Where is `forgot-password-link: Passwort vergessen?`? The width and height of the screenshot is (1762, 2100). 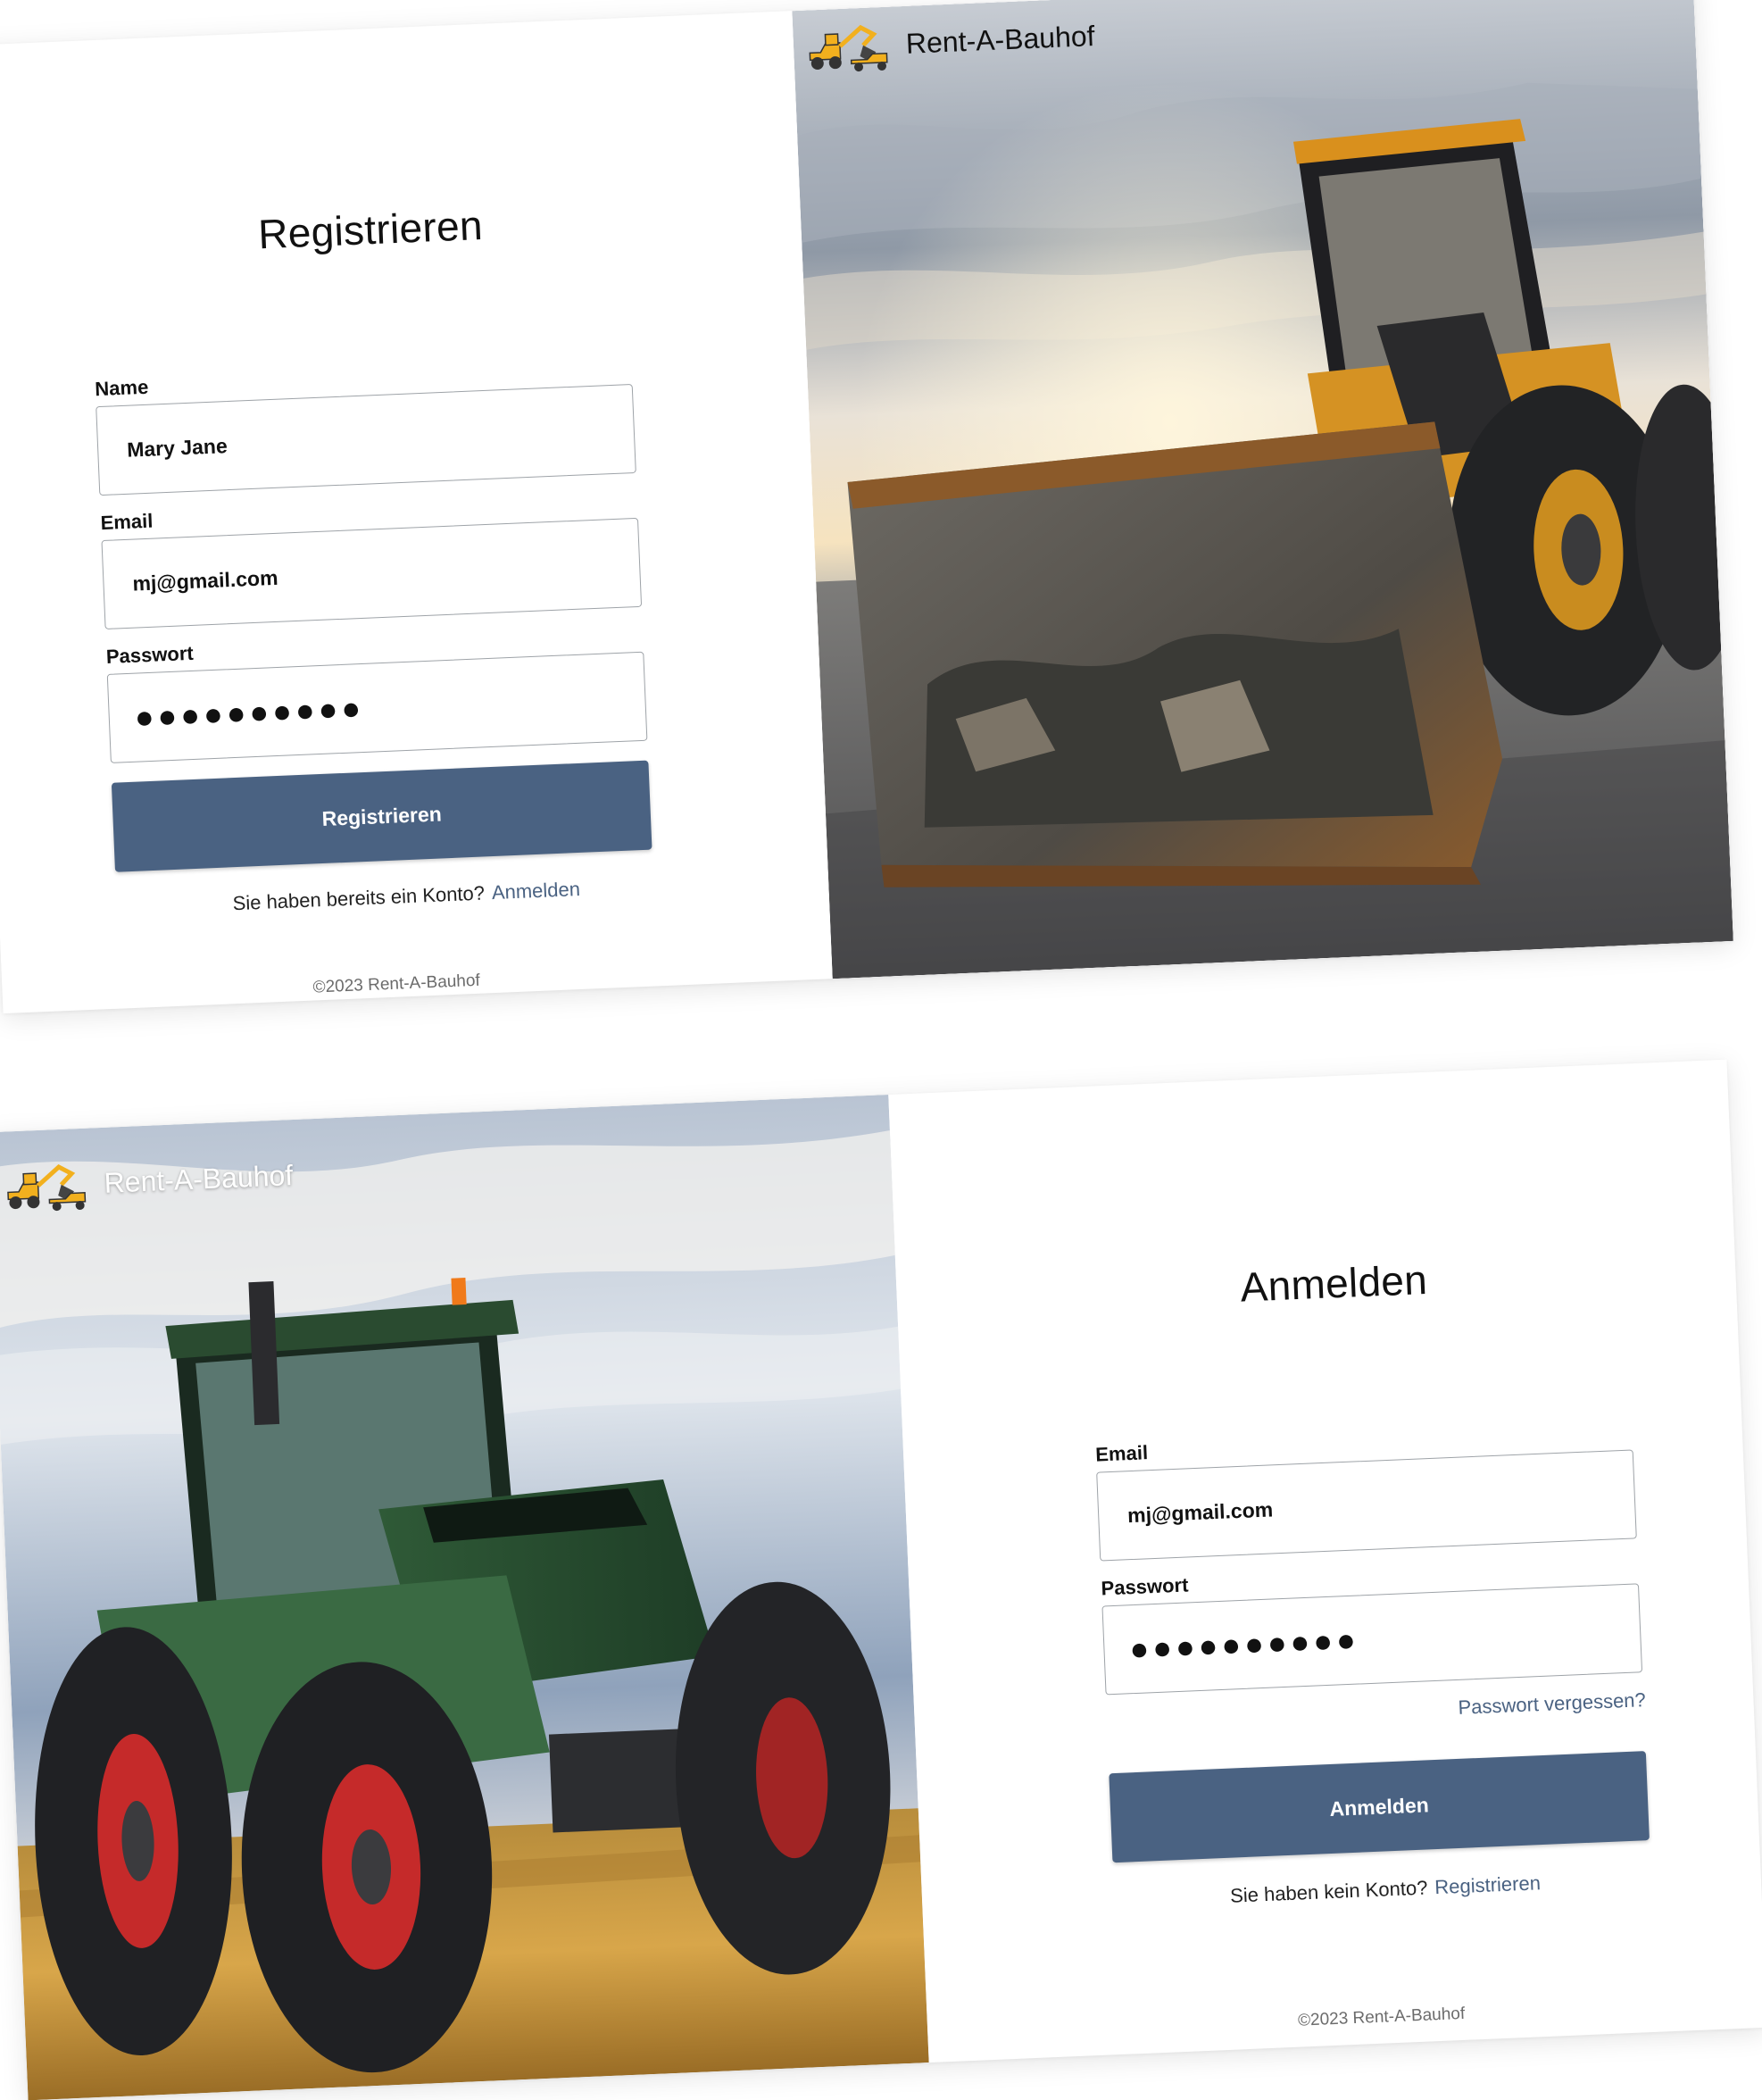 forgot-password-link: Passwort vergessen? is located at coordinates (1552, 1704).